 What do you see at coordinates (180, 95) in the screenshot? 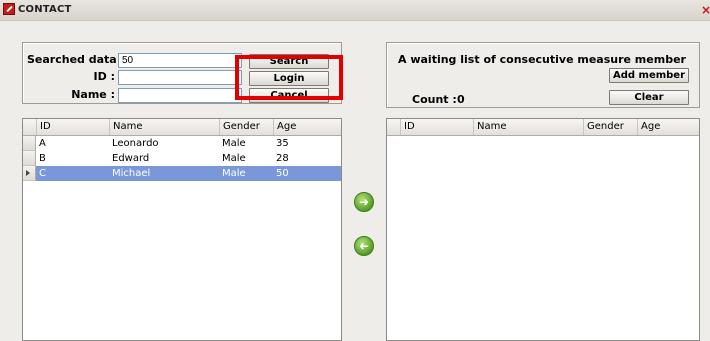
I see `name-input` at bounding box center [180, 95].